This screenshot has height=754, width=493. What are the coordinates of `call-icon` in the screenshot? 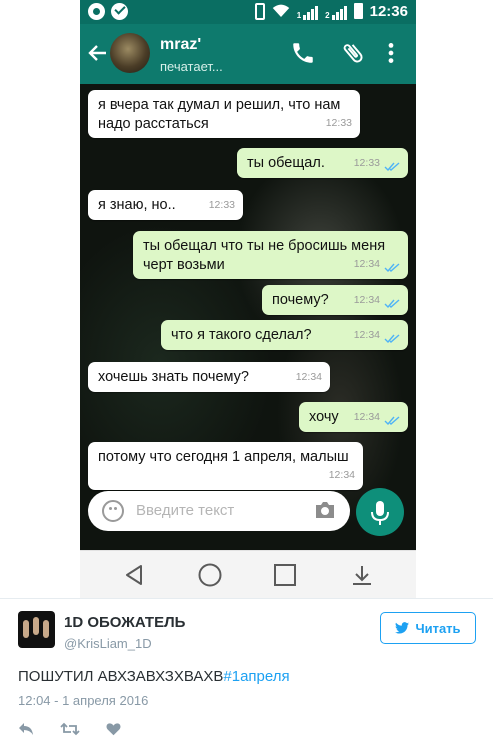 It's located at (303, 53).